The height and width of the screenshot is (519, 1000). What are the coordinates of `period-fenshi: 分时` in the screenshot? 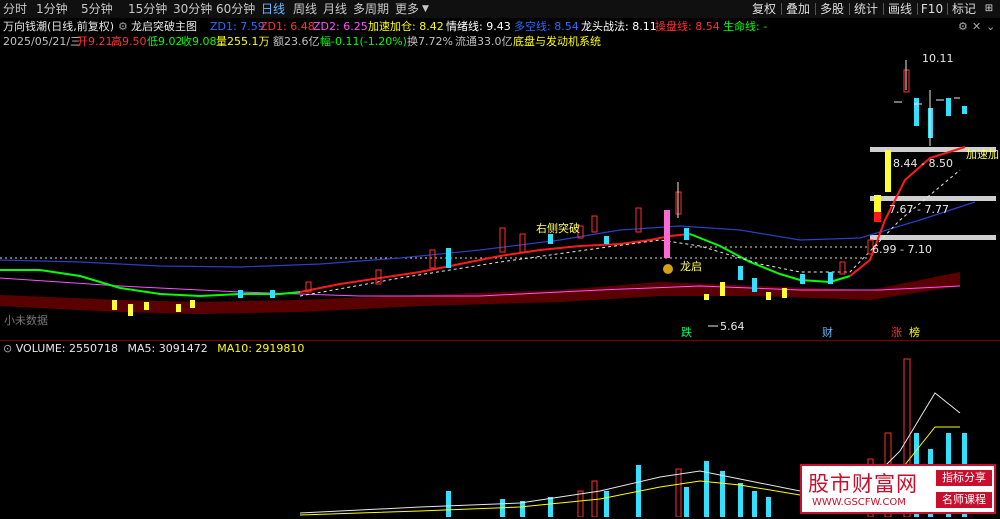 It's located at (15, 9).